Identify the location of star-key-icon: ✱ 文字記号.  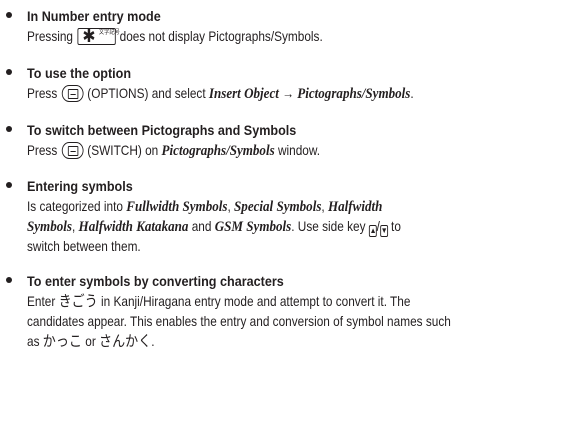
(98, 36).